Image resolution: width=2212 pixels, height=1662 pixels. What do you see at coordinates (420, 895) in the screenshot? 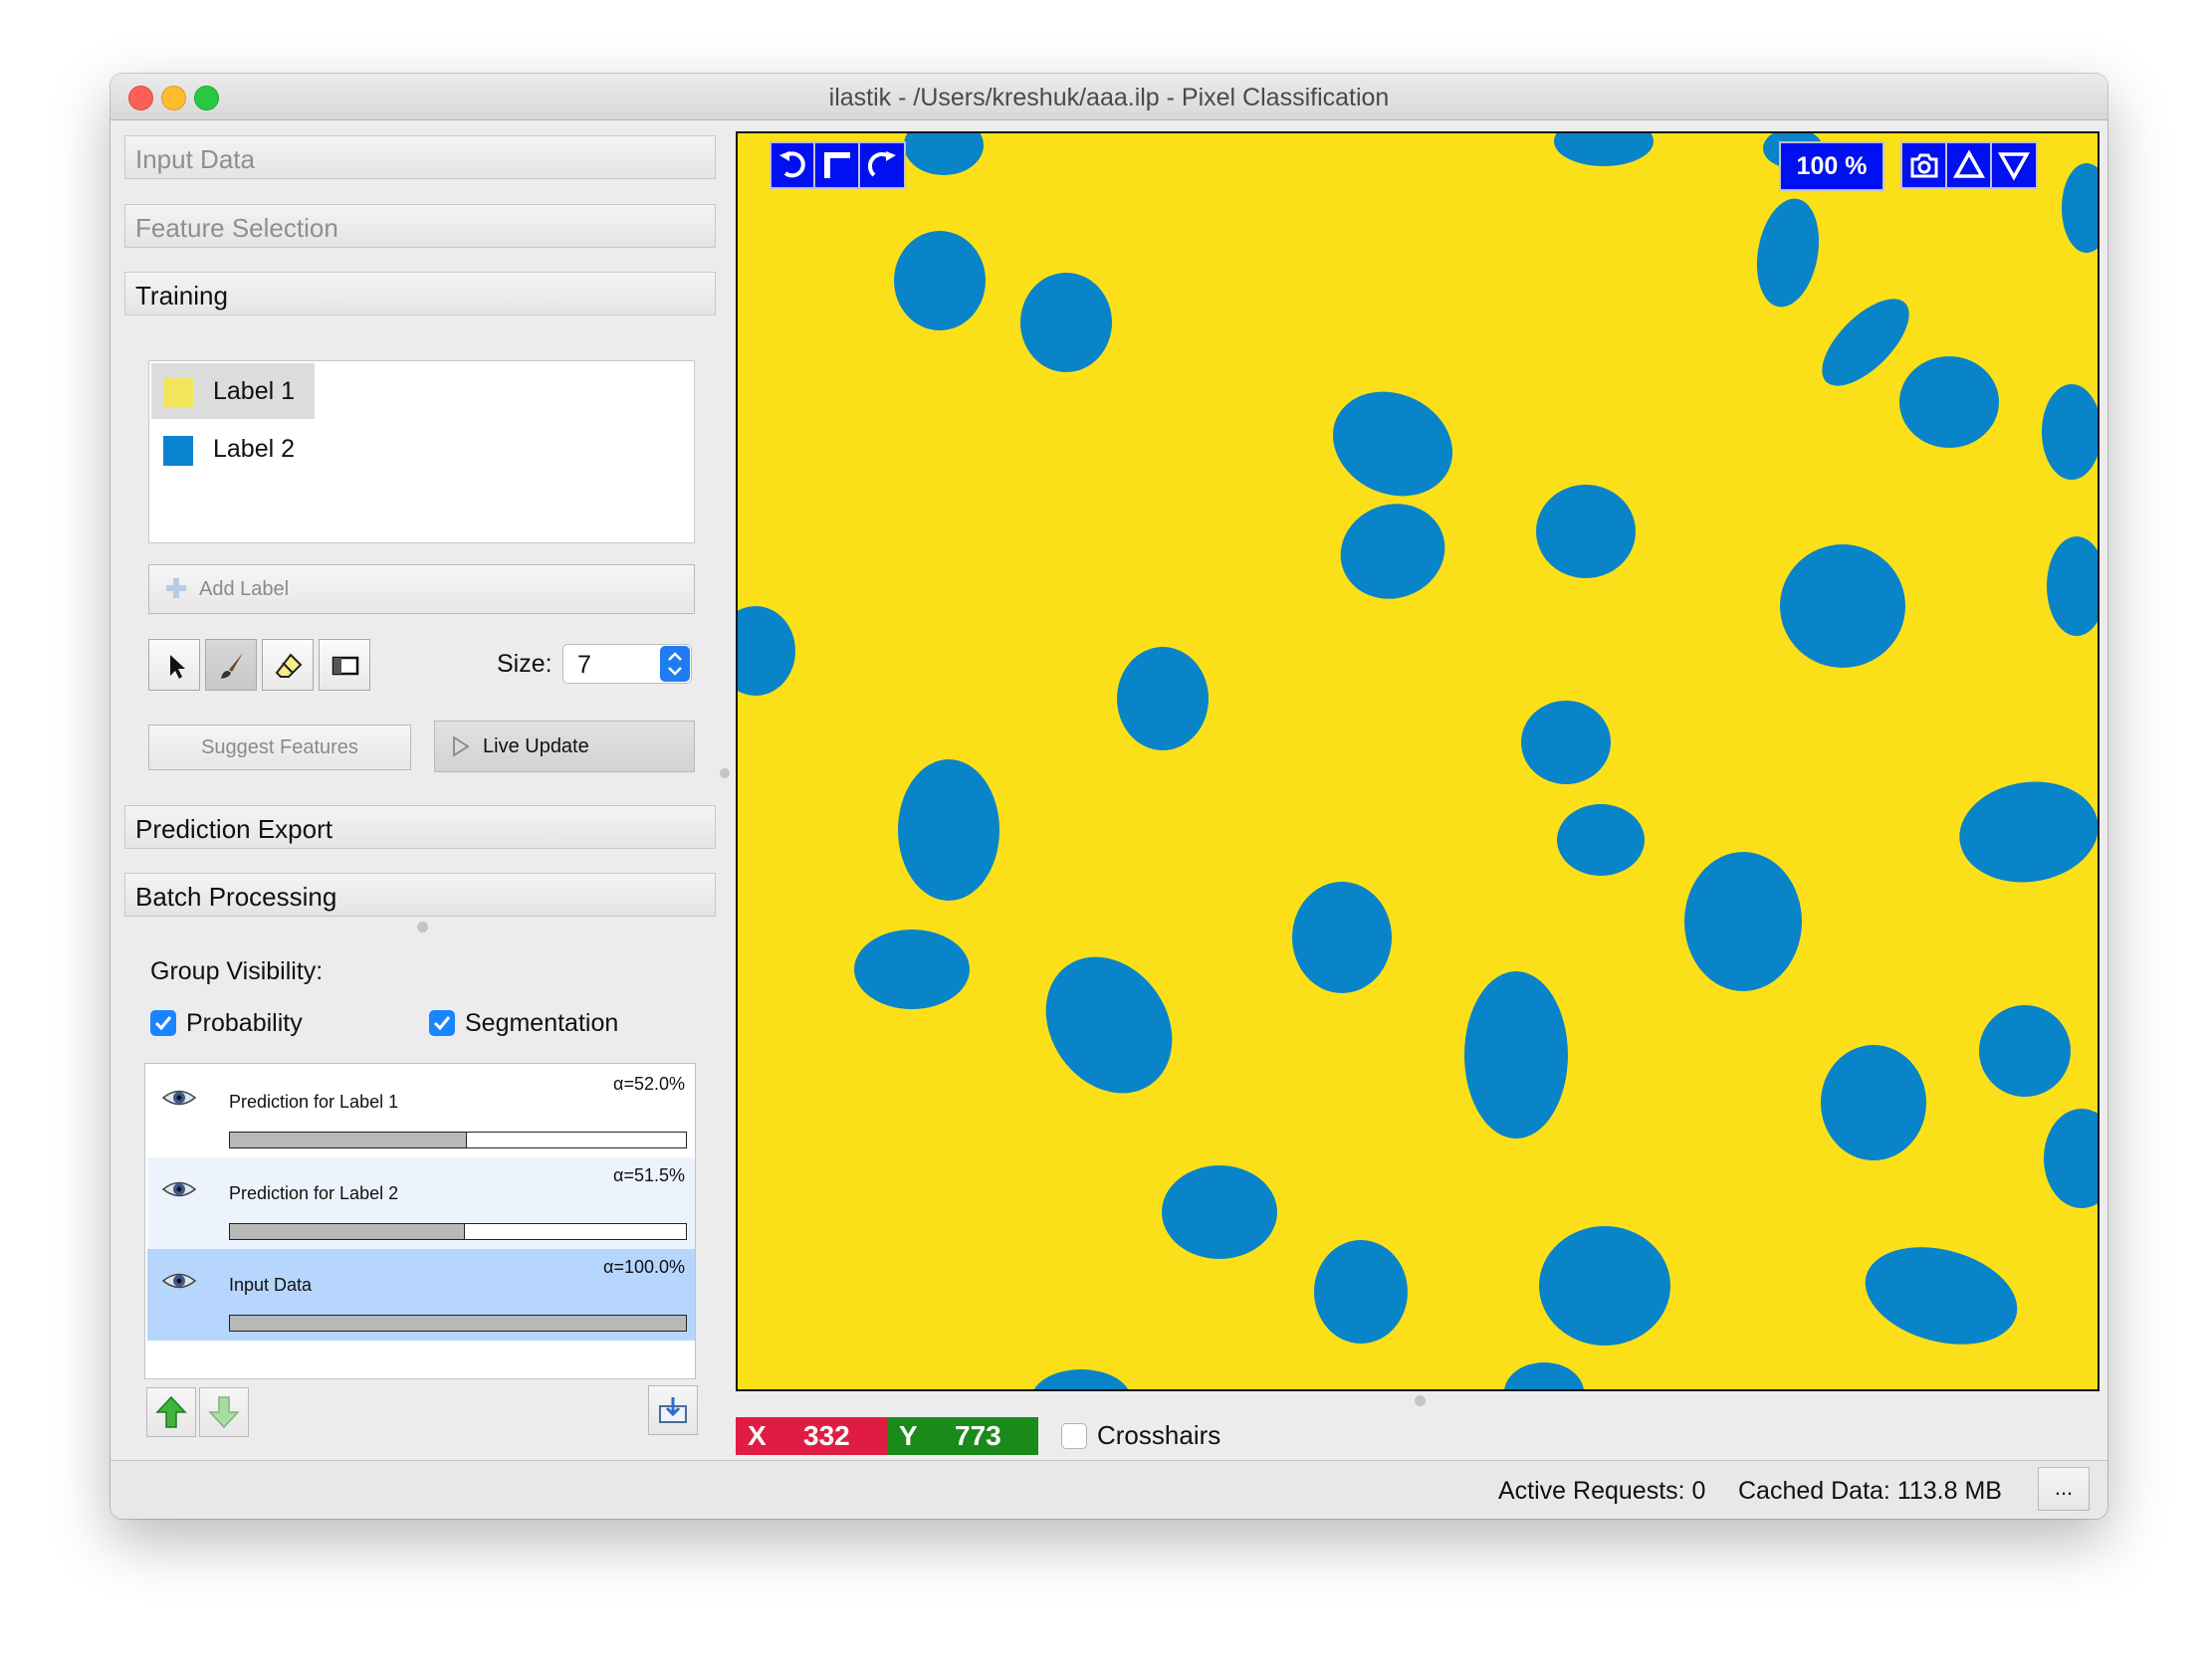
I see `applet-batch-processing: Batch Processing` at bounding box center [420, 895].